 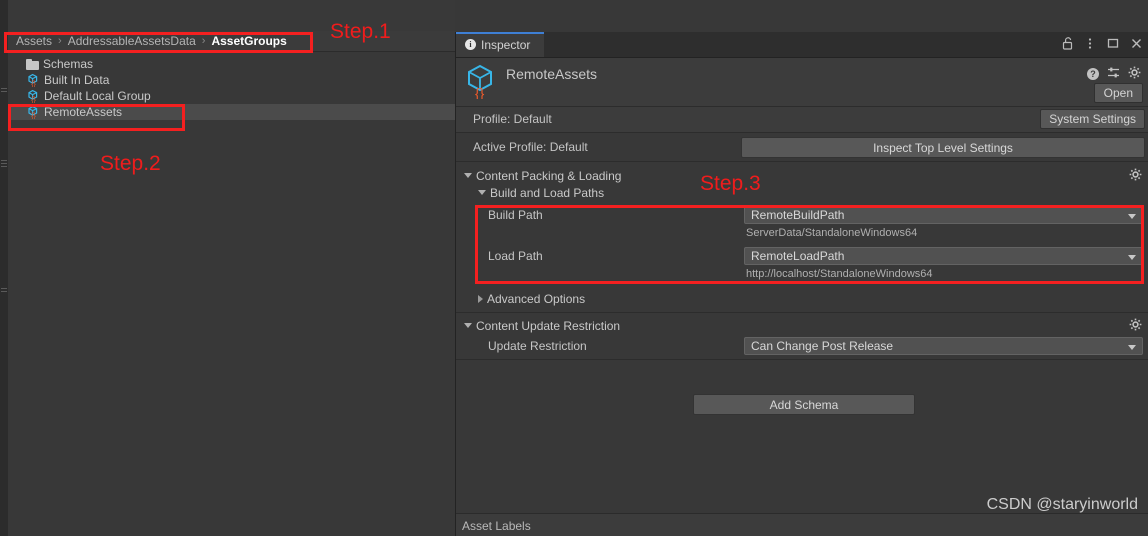 What do you see at coordinates (34, 41) in the screenshot?
I see `breadcrumb-item-assets: Assets` at bounding box center [34, 41].